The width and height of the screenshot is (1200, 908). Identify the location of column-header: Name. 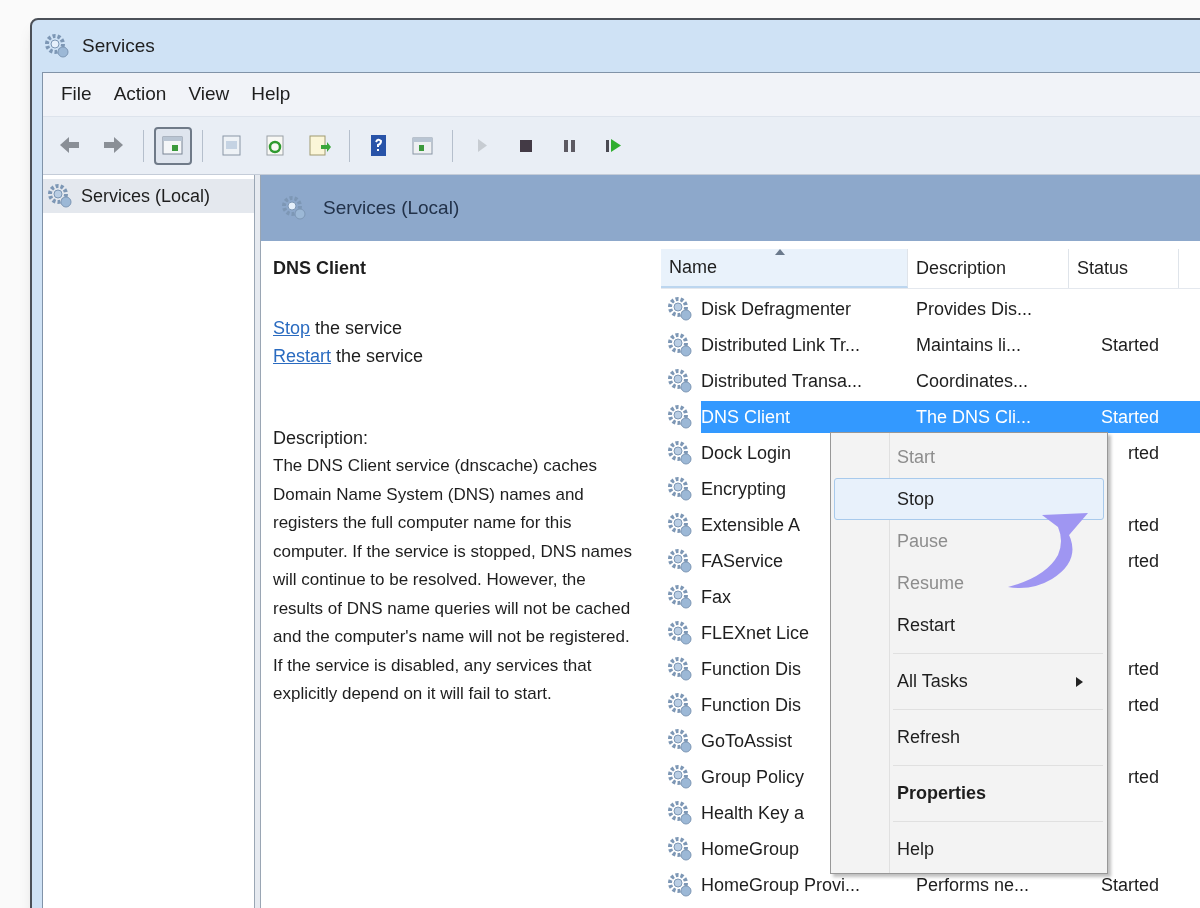
(784, 268).